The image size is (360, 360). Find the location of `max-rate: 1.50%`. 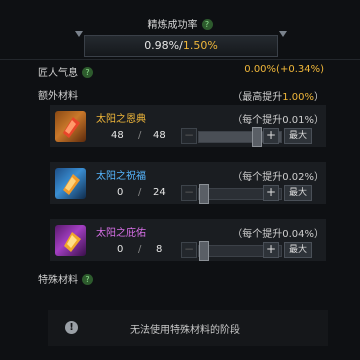

max-rate: 1.50% is located at coordinates (200, 45).